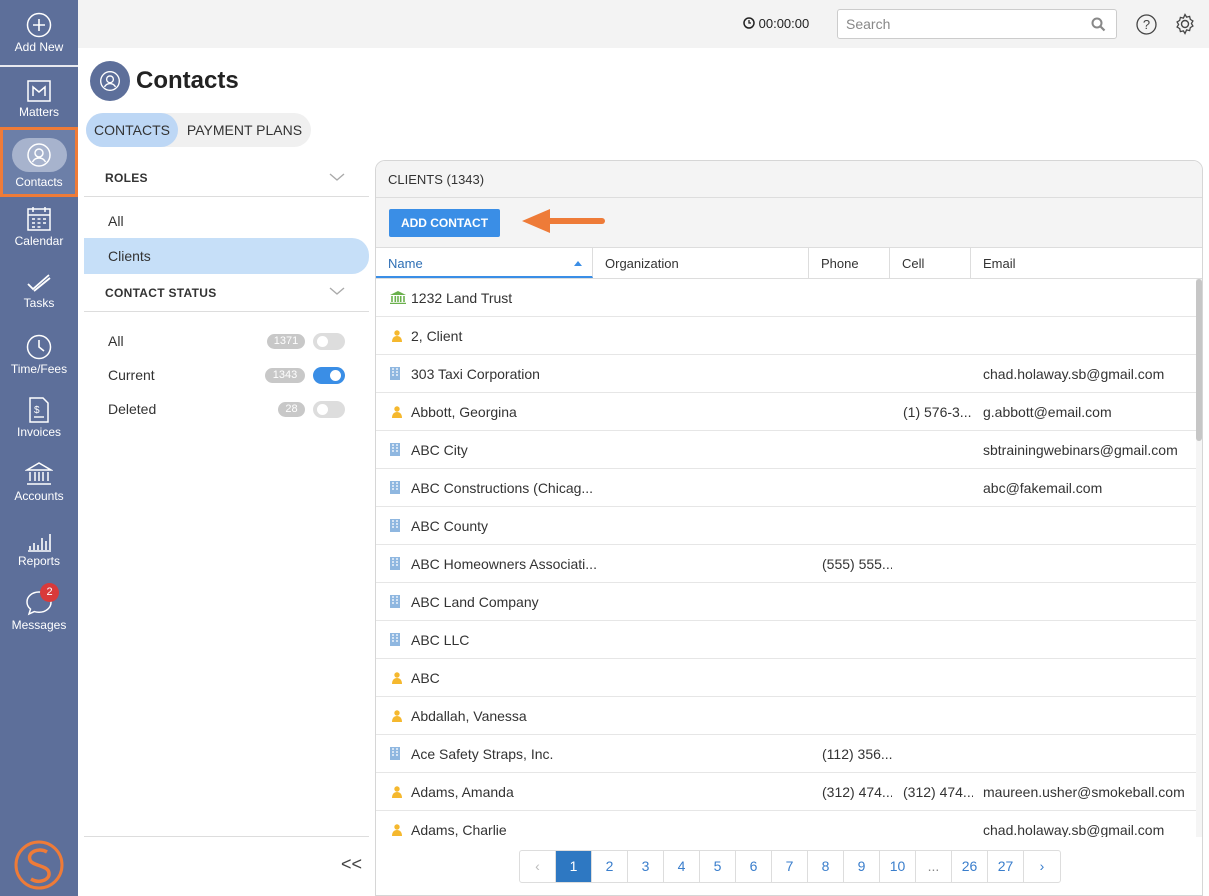 The width and height of the screenshot is (1209, 896). I want to click on nav-messages: Messages, so click(39, 611).